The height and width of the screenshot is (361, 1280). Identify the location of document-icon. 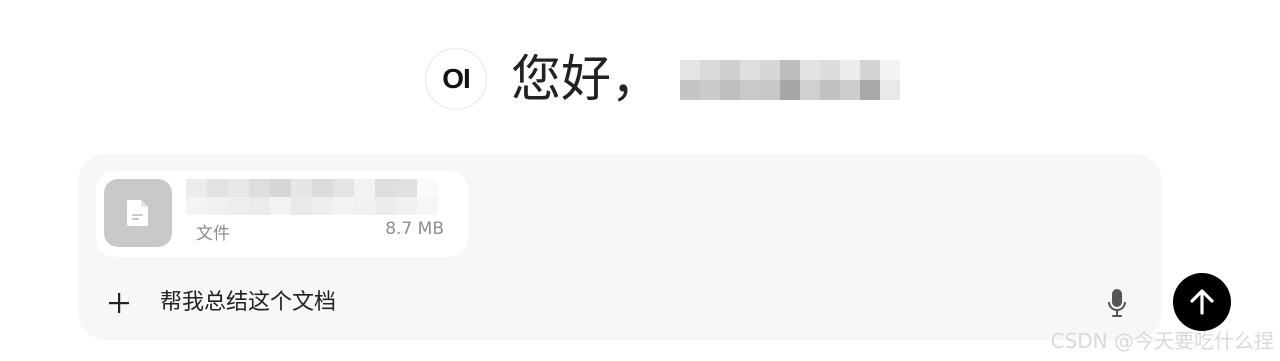
(138, 213).